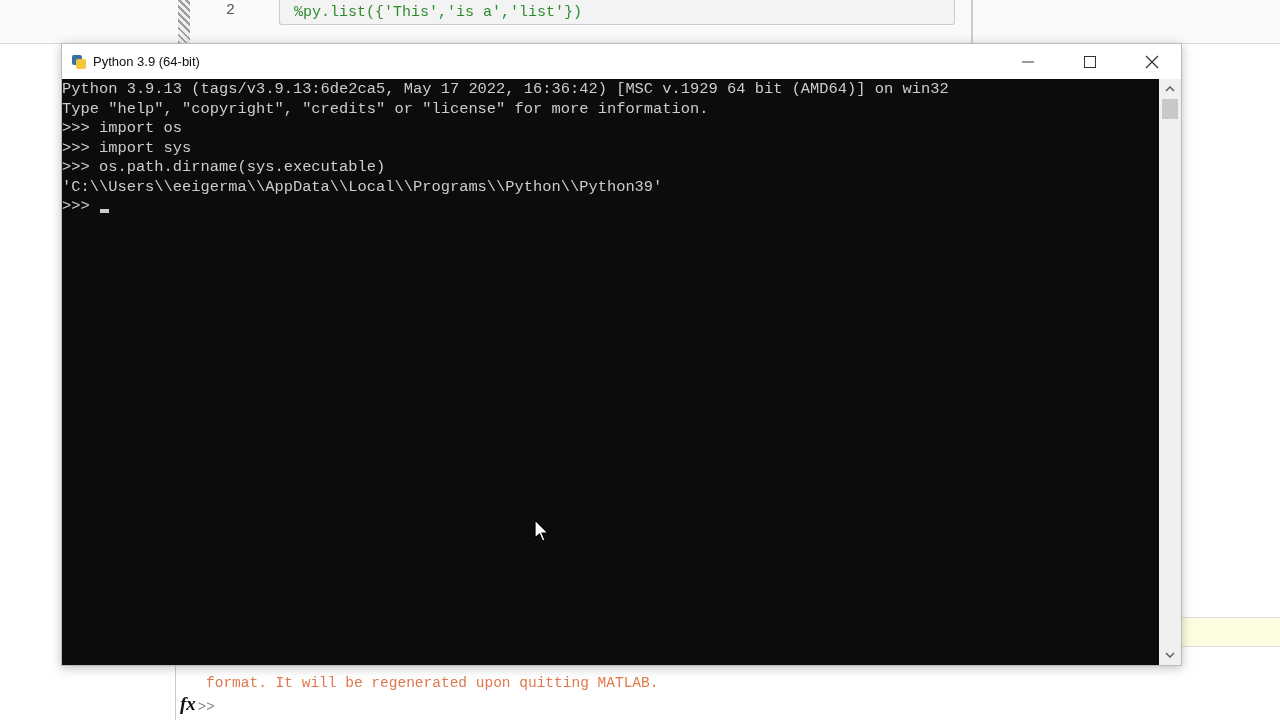 The image size is (1280, 720). Describe the element at coordinates (184, 21) in the screenshot. I see `gutter-hatch` at that location.